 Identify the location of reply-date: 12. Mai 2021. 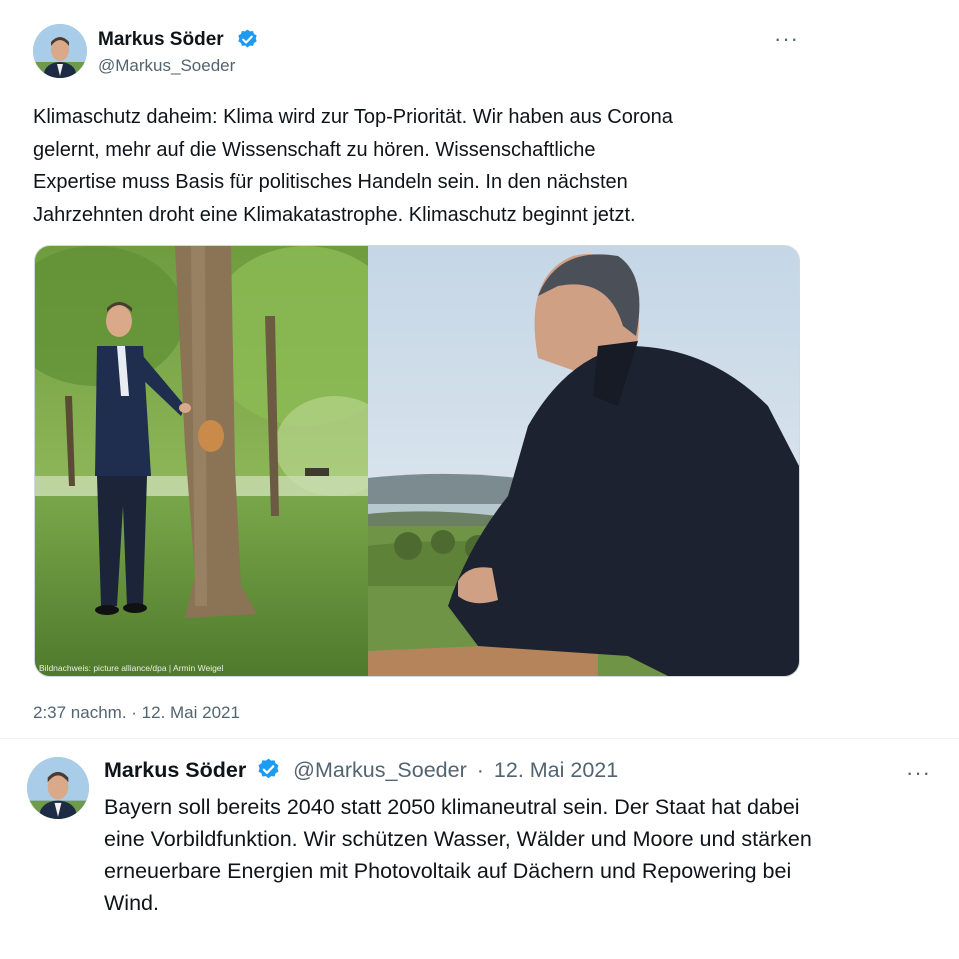
(556, 770).